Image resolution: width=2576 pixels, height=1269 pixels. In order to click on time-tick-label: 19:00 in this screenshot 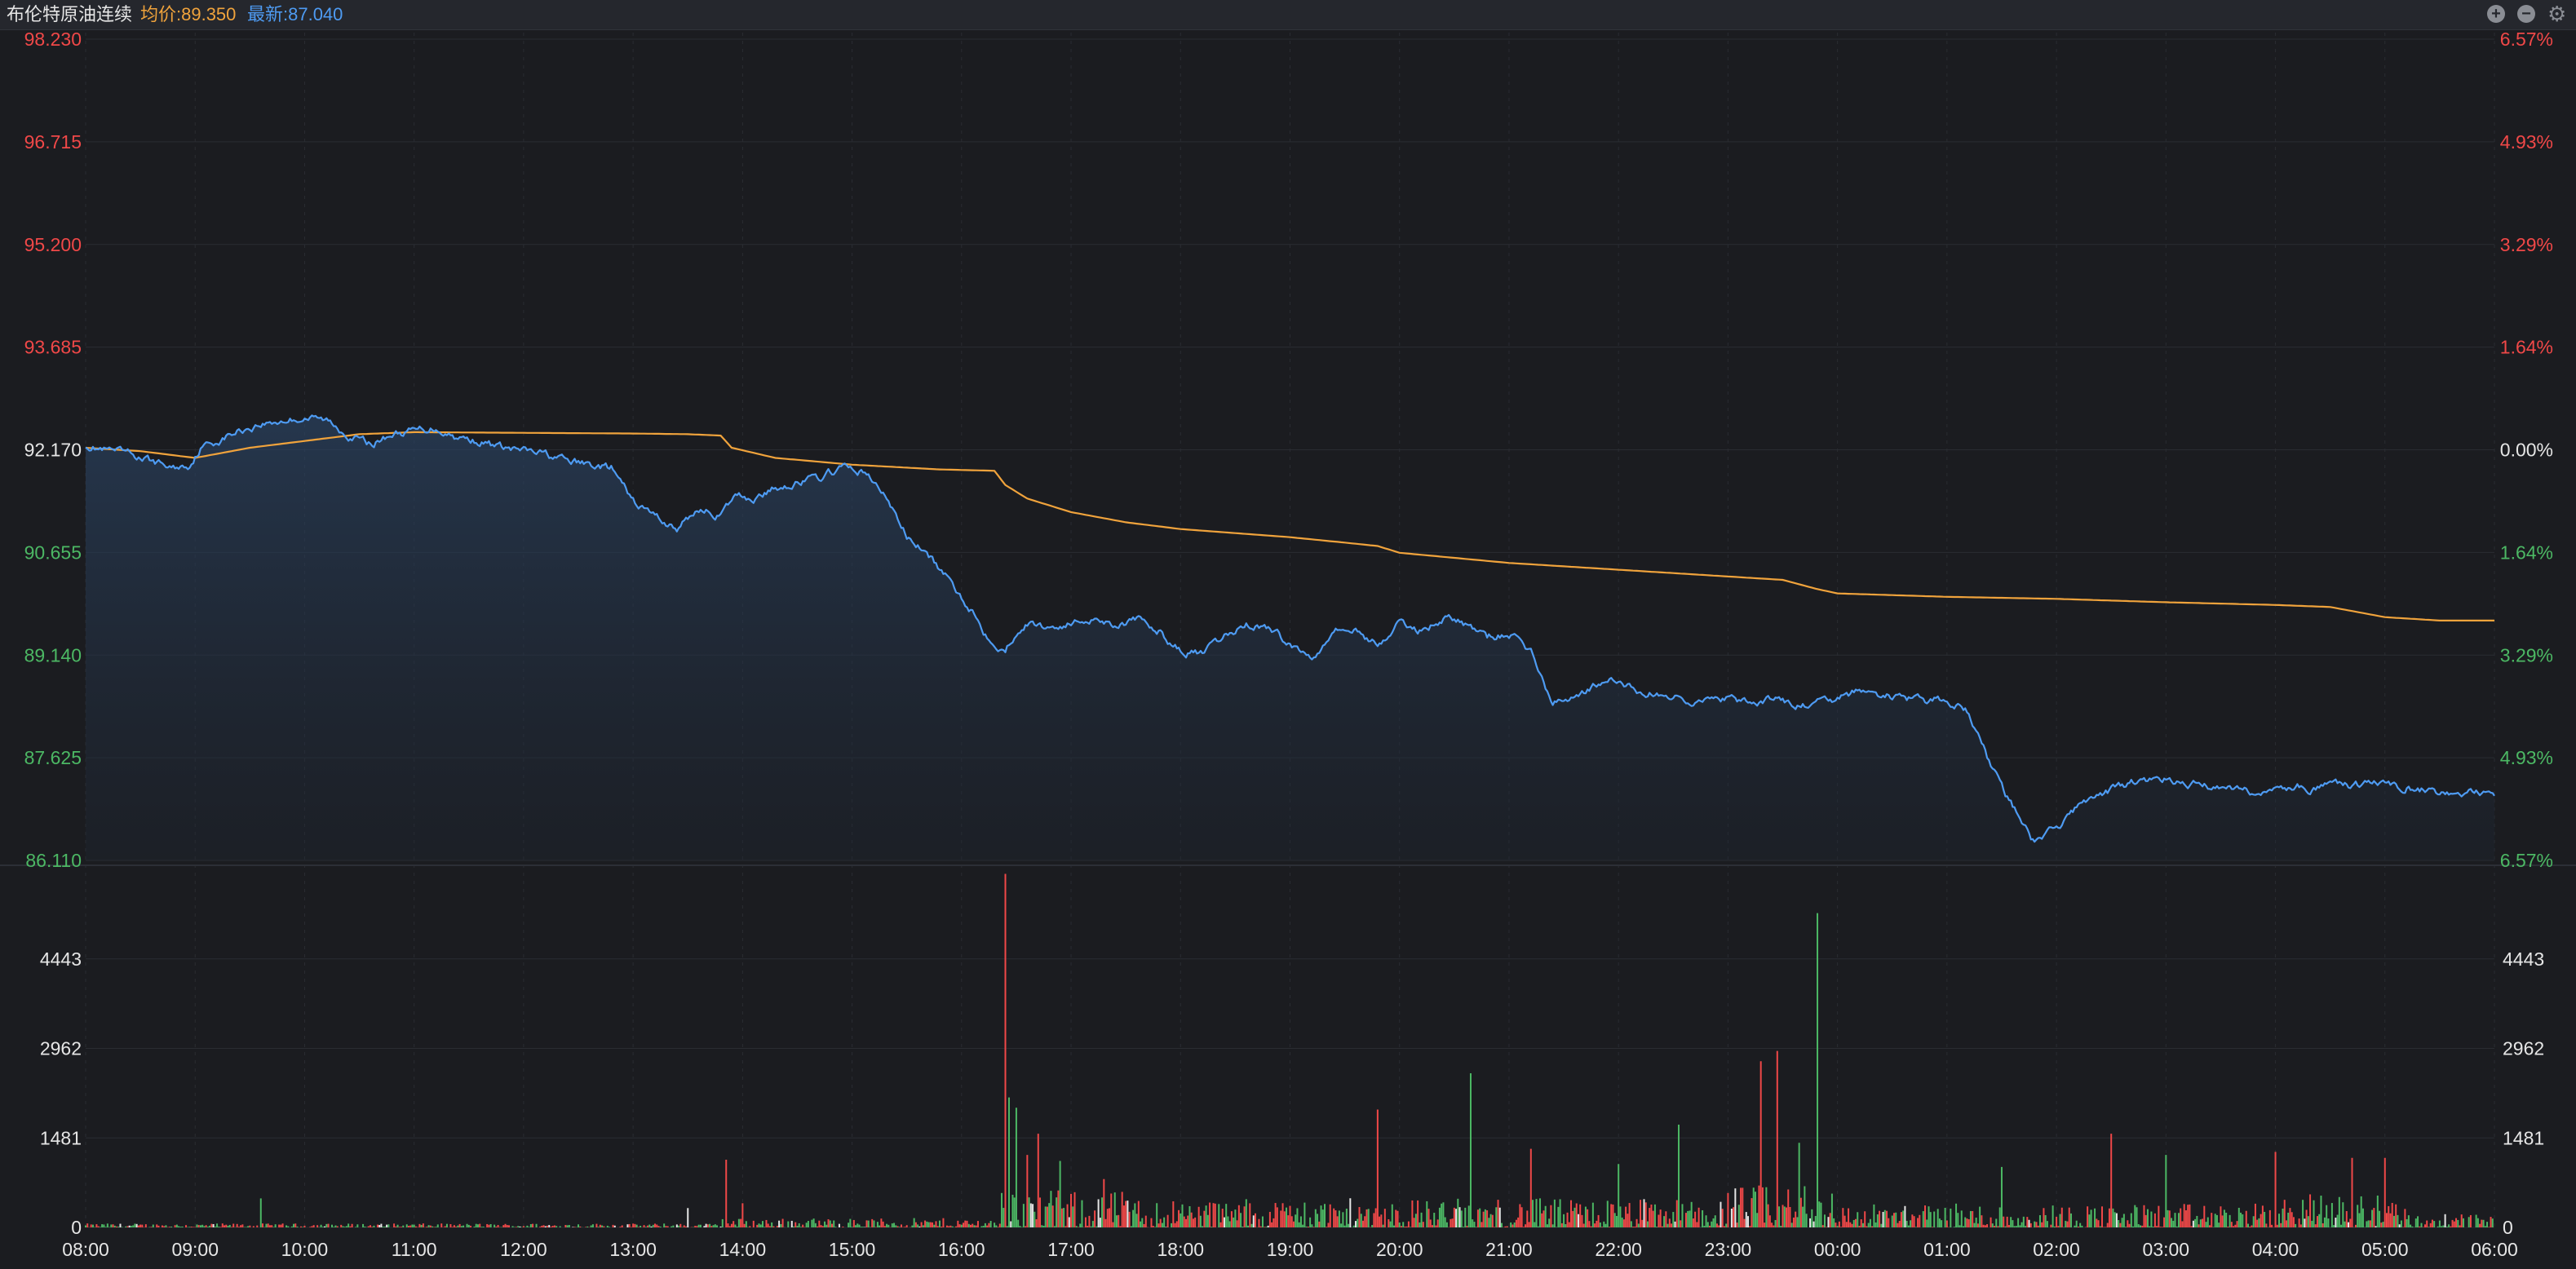, I will do `click(1290, 1249)`.